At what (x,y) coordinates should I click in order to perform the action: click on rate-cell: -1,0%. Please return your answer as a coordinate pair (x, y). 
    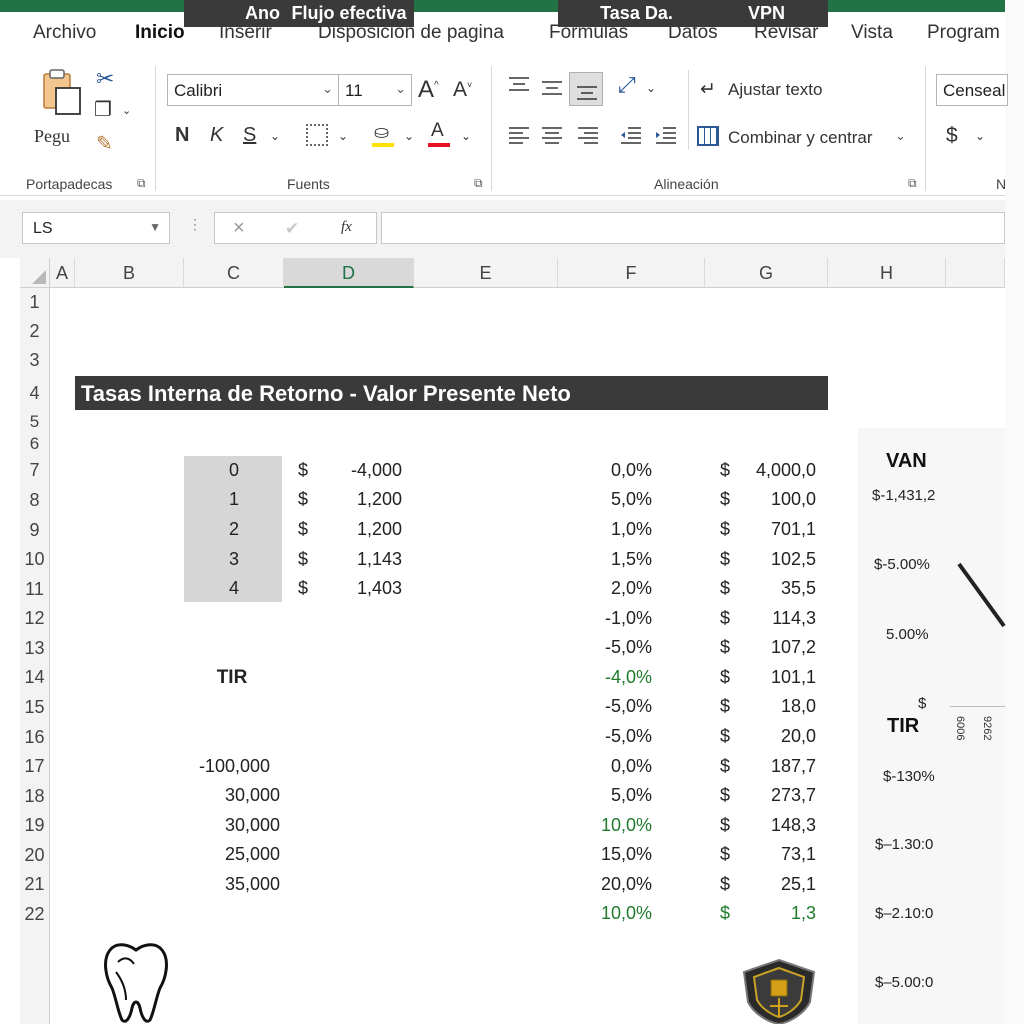
    Looking at the image, I should click on (605, 618).